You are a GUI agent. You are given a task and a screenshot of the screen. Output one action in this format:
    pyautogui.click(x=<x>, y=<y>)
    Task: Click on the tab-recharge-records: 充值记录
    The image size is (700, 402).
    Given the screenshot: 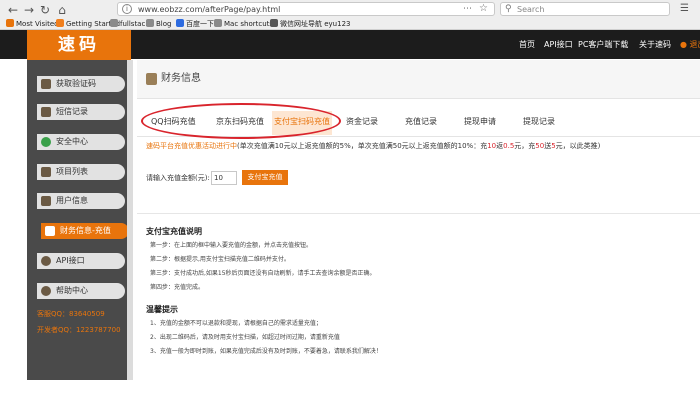 What is the action you would take?
    pyautogui.click(x=421, y=122)
    